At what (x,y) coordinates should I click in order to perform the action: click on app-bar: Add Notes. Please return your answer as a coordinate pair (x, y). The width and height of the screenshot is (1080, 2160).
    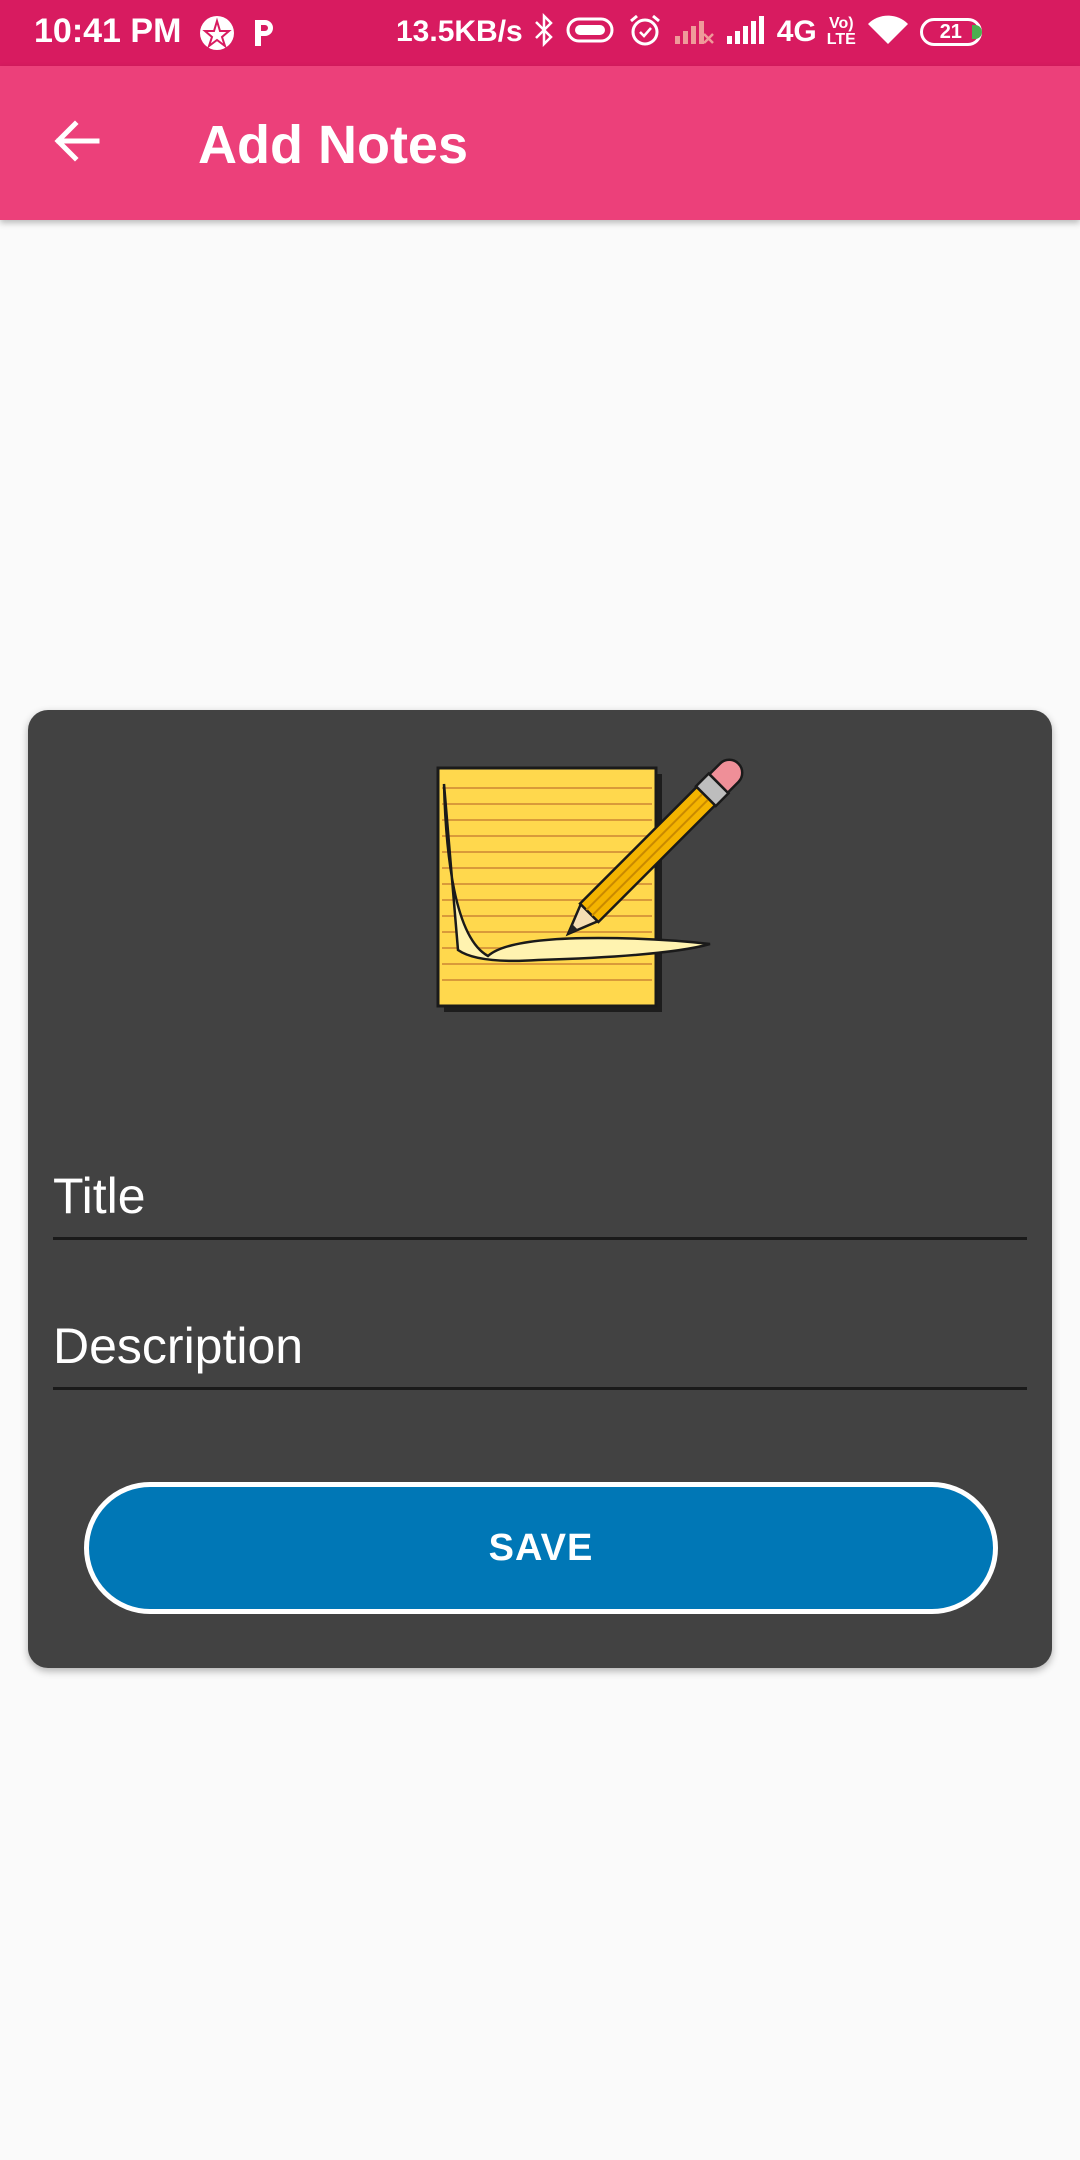
    Looking at the image, I should click on (540, 143).